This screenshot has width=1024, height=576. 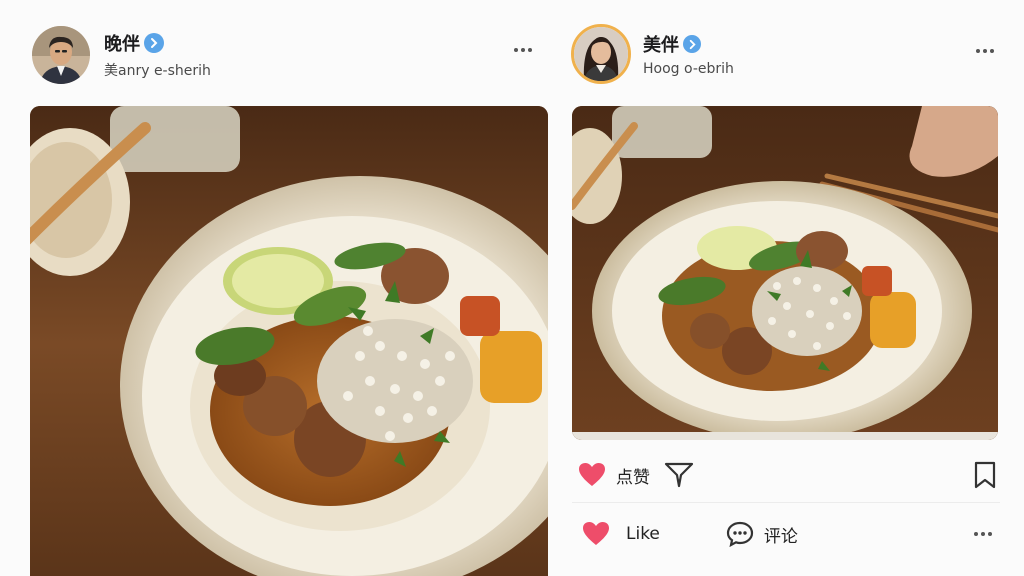 I want to click on author-name: 晚伴, so click(x=122, y=43).